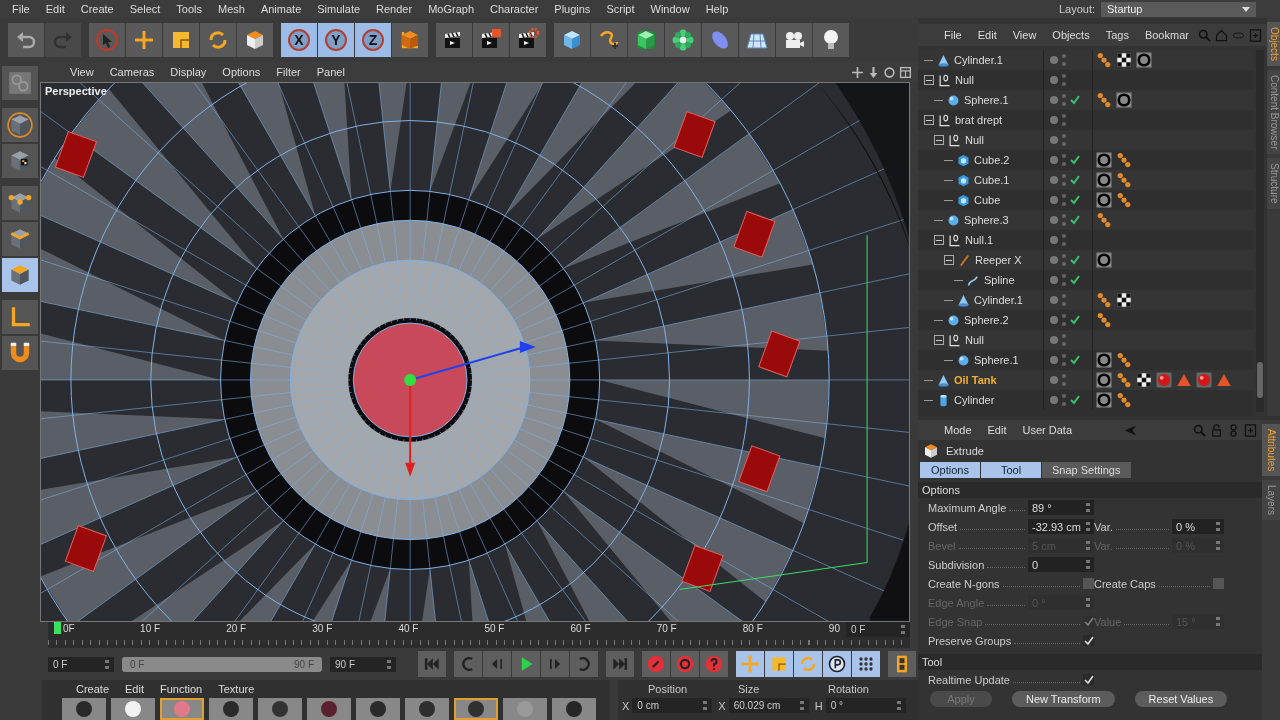  I want to click on coordinate-field: 0 °, so click(865, 705).